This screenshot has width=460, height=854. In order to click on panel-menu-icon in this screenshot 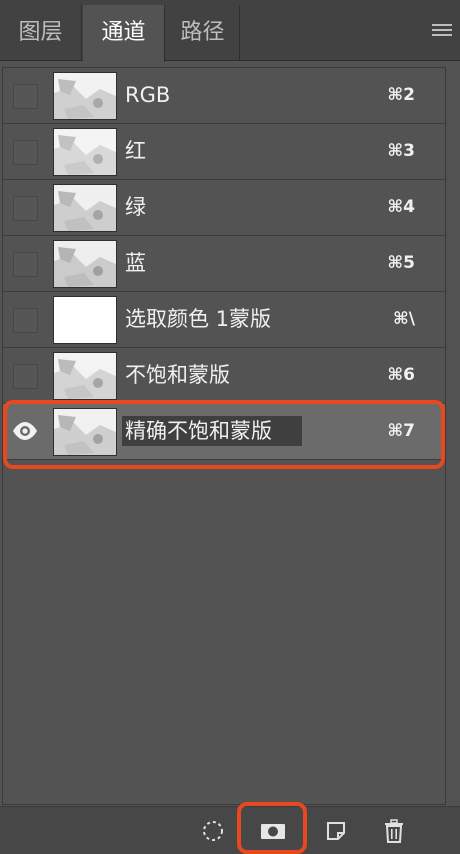, I will do `click(442, 31)`.